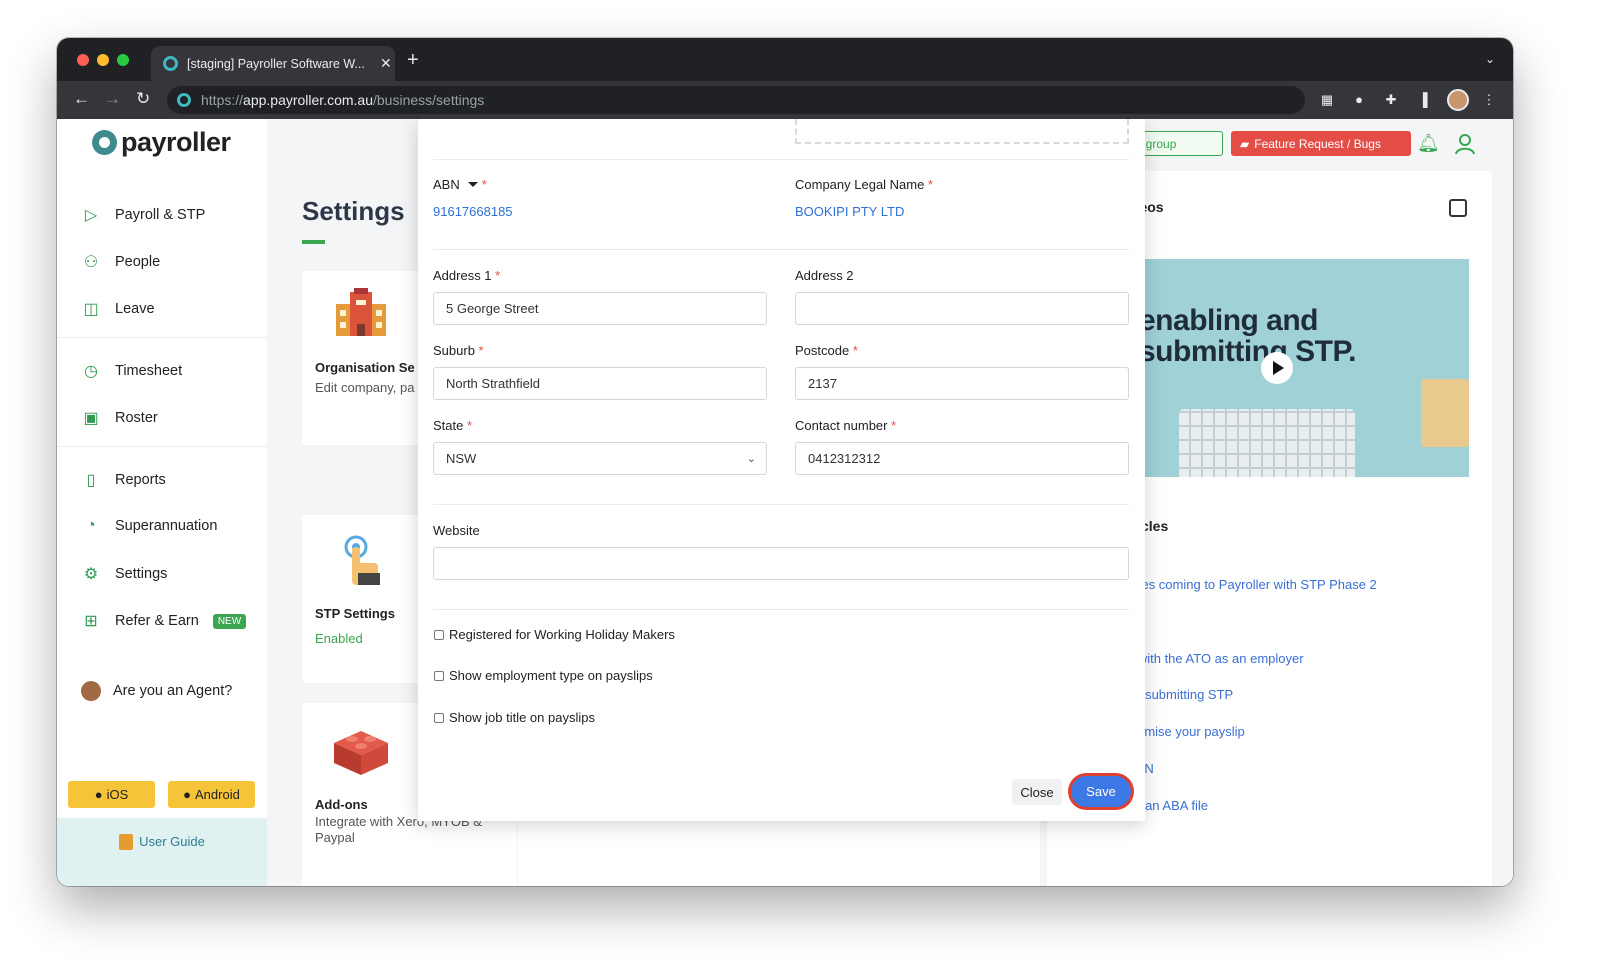  I want to click on abn-value: 91617668185, so click(473, 211).